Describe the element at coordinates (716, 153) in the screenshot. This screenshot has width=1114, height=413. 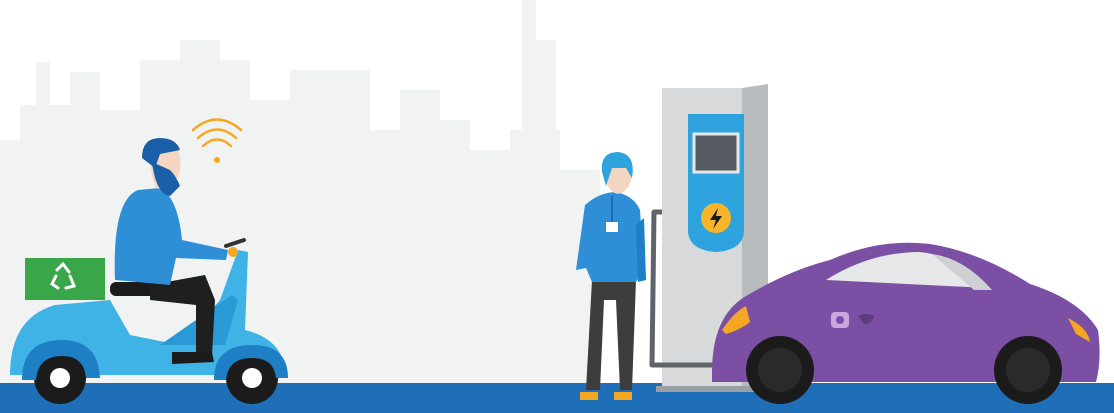
I see `charger-screen` at that location.